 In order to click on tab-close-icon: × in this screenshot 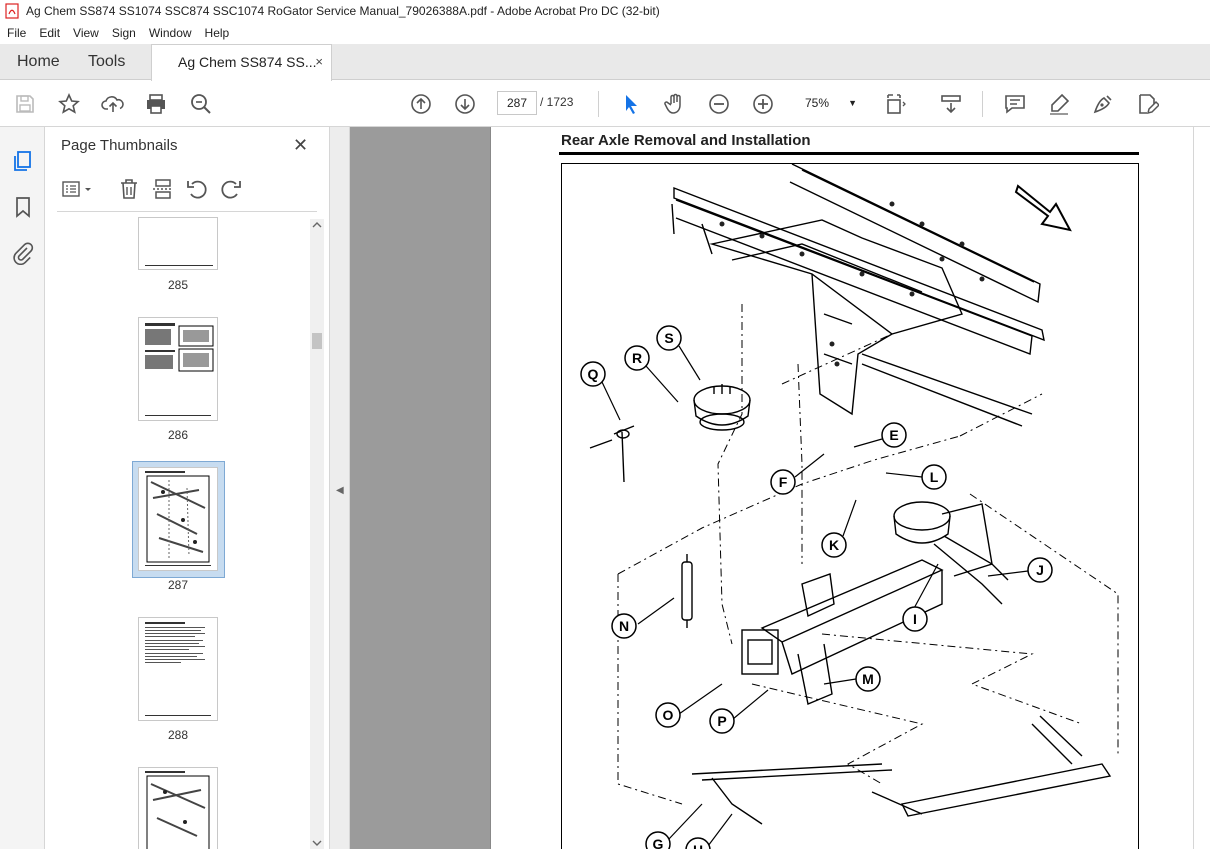, I will do `click(319, 62)`.